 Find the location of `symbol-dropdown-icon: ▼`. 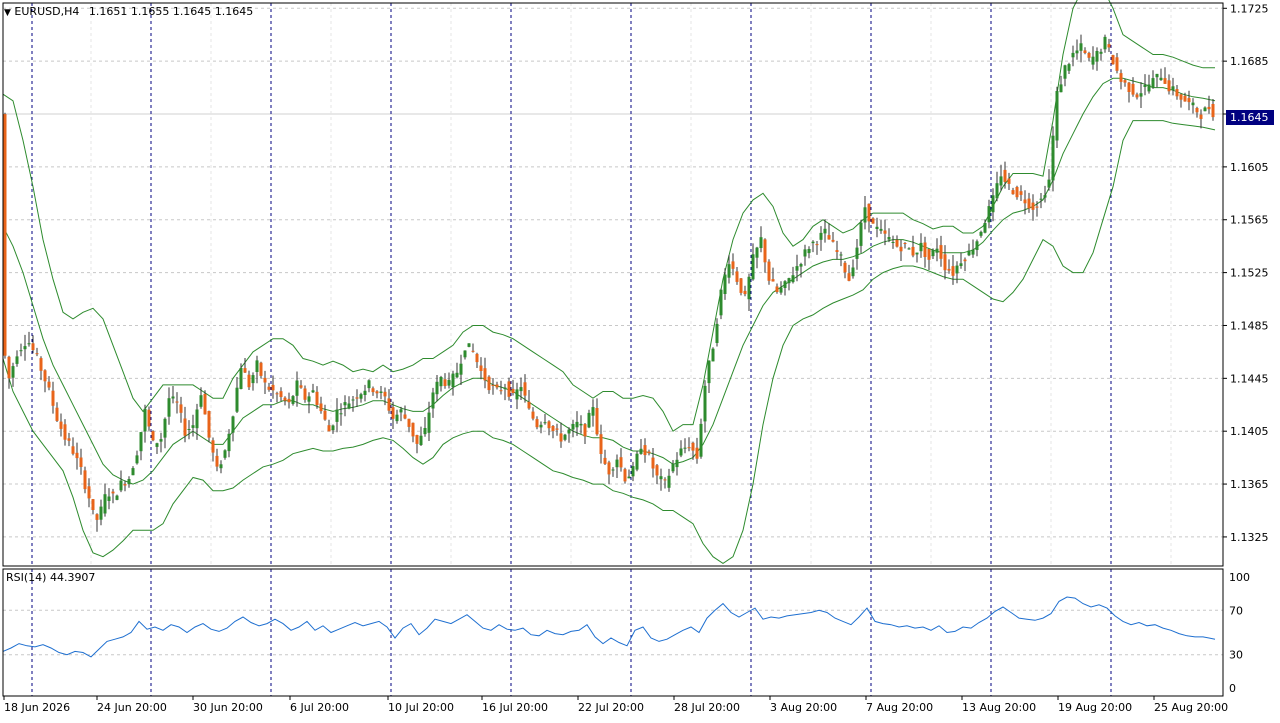

symbol-dropdown-icon: ▼ is located at coordinates (7, 13).